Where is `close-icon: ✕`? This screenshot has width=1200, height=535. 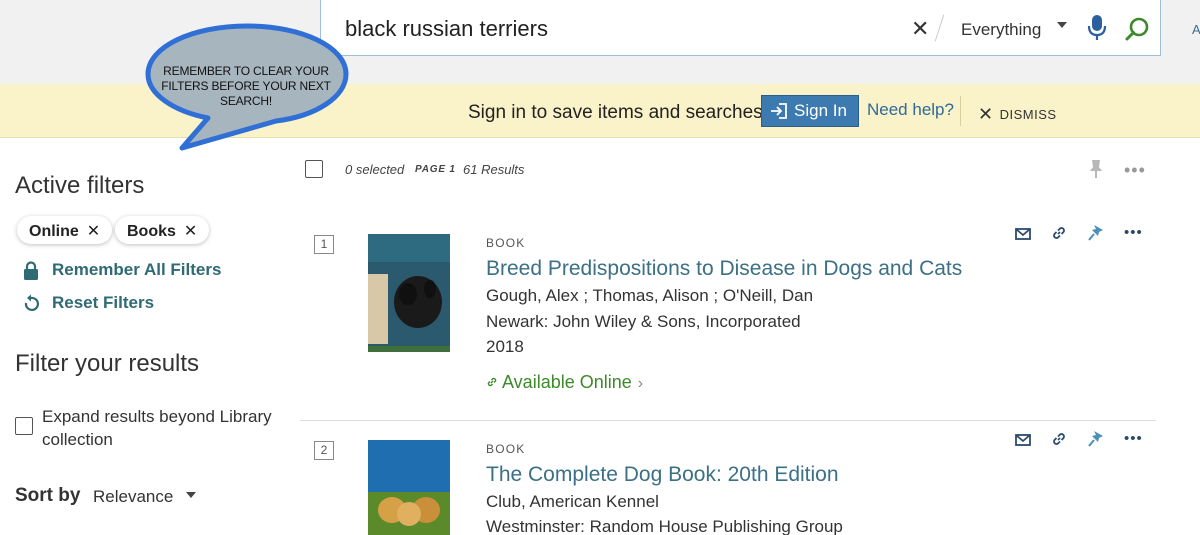 close-icon: ✕ is located at coordinates (986, 114).